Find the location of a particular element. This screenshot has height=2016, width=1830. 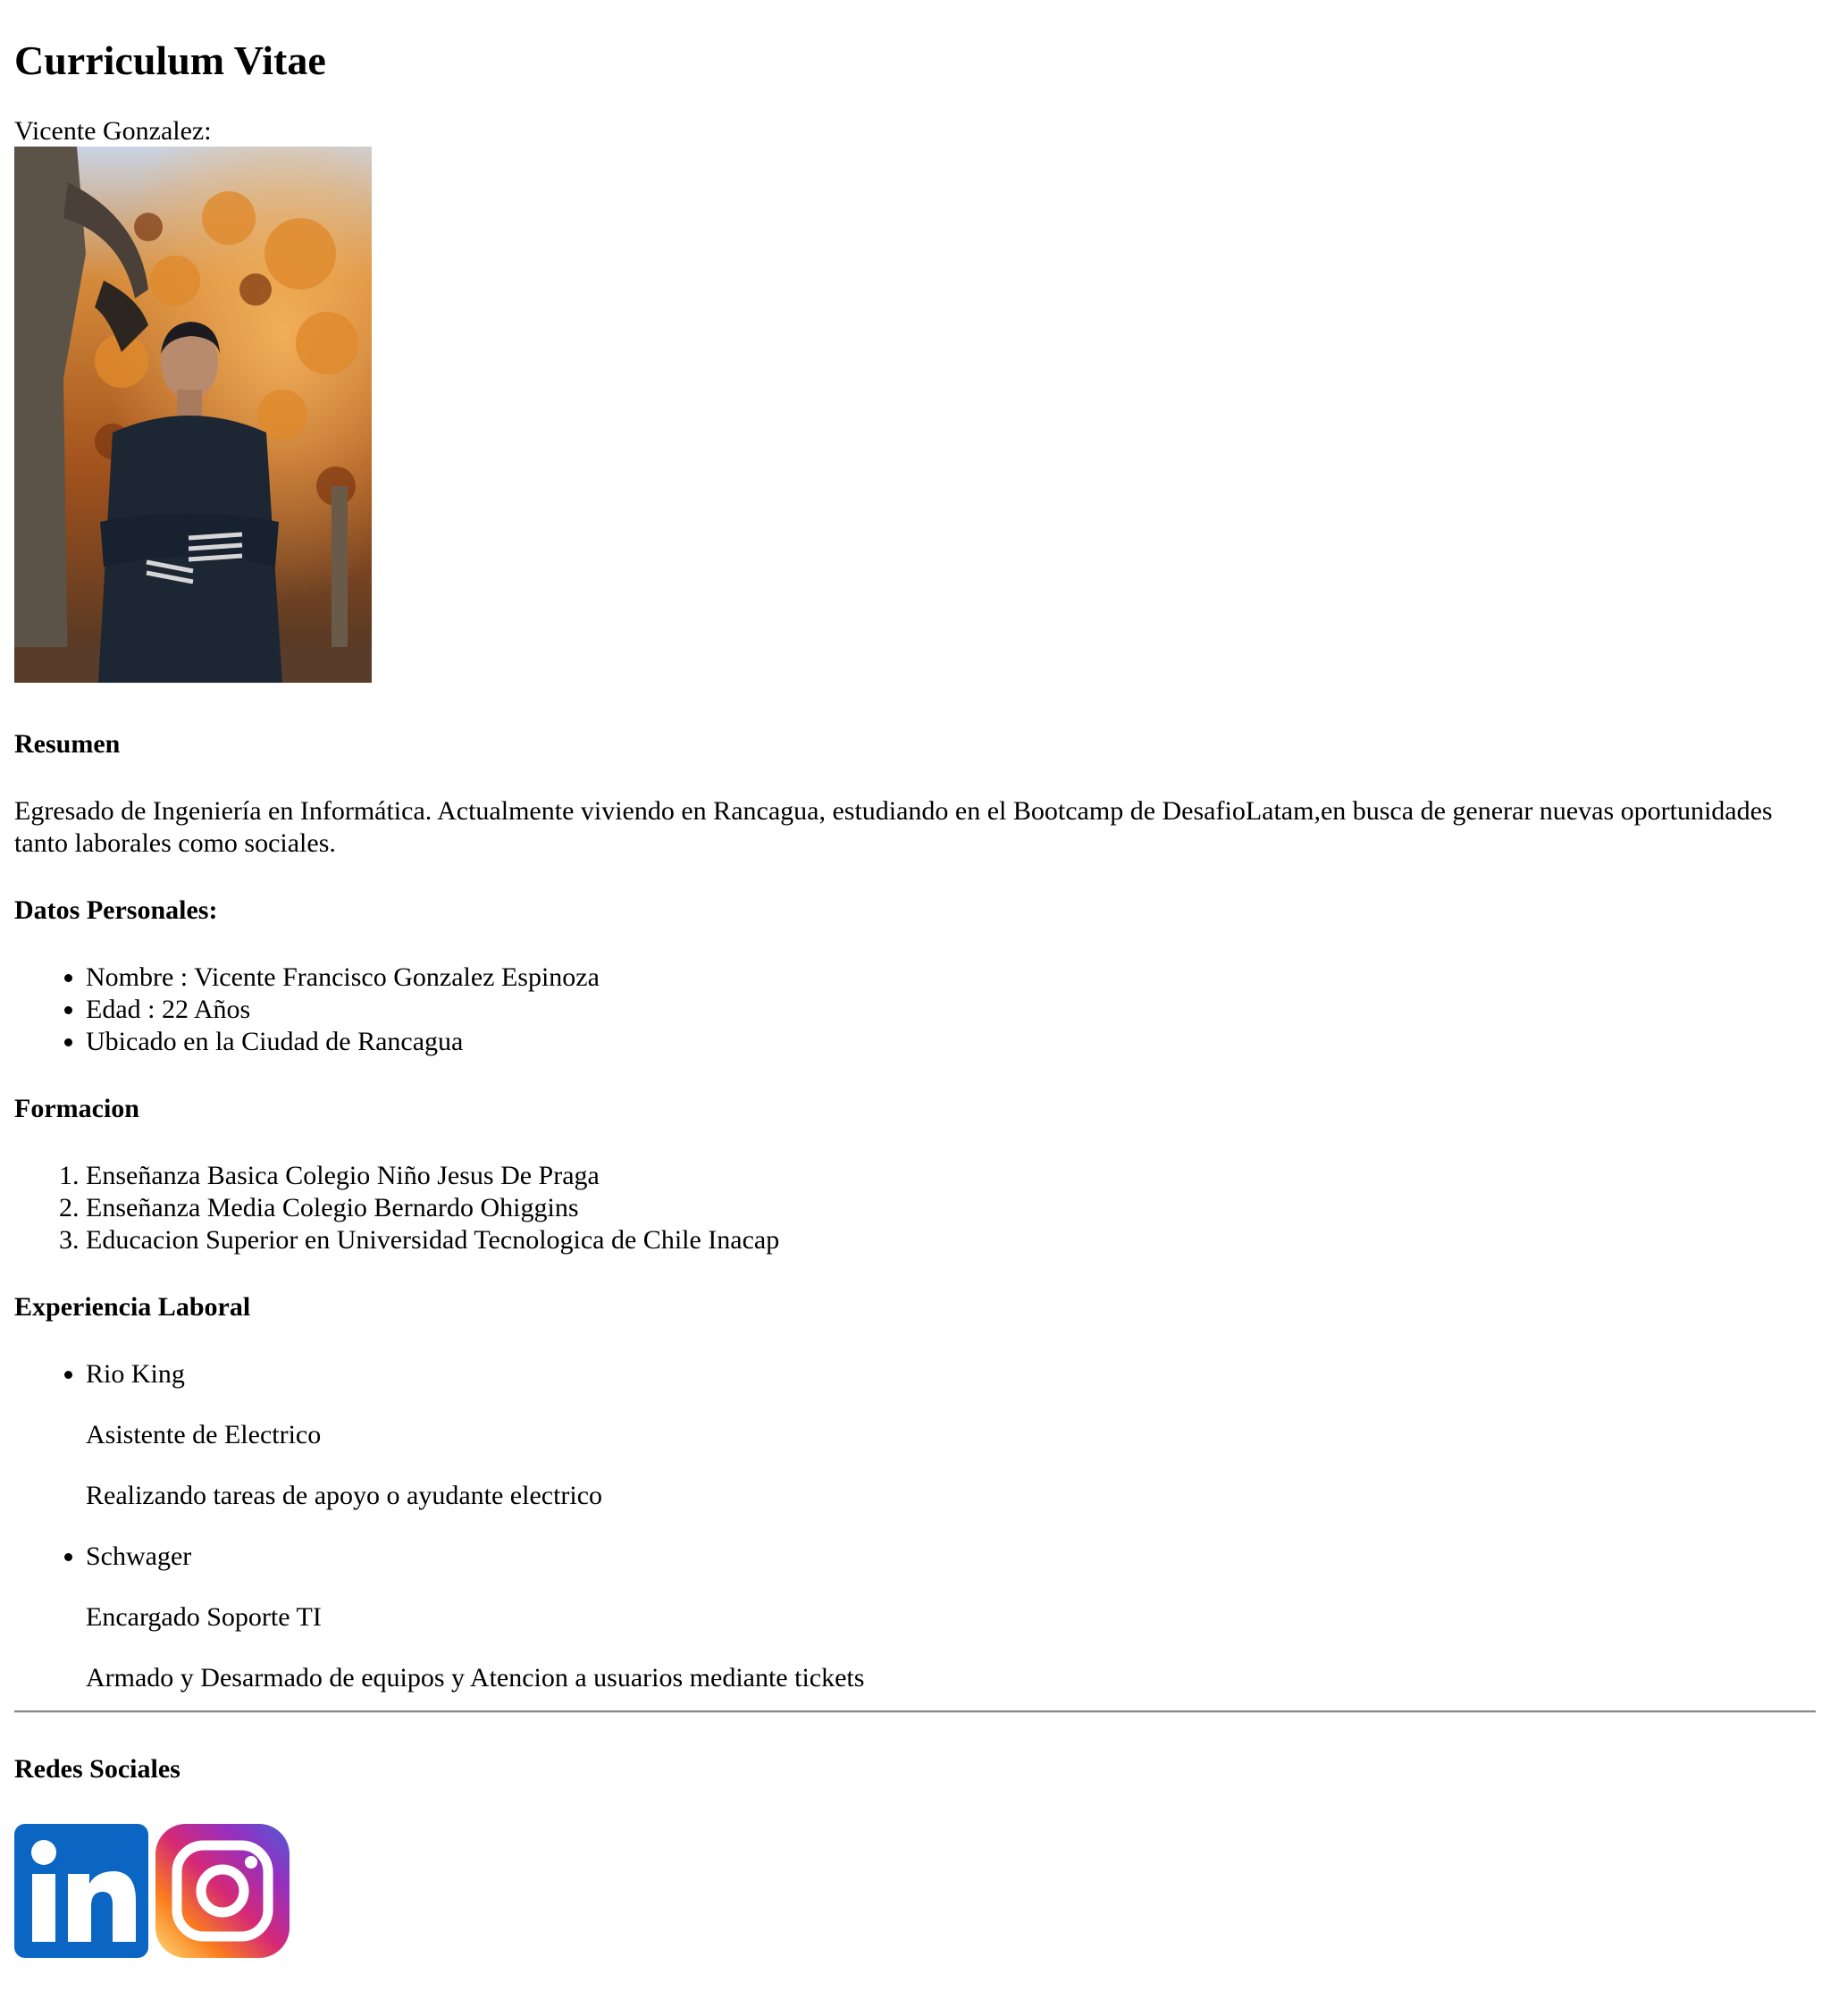

profile-name-label: Vicente Gonzalez: is located at coordinates (113, 131).